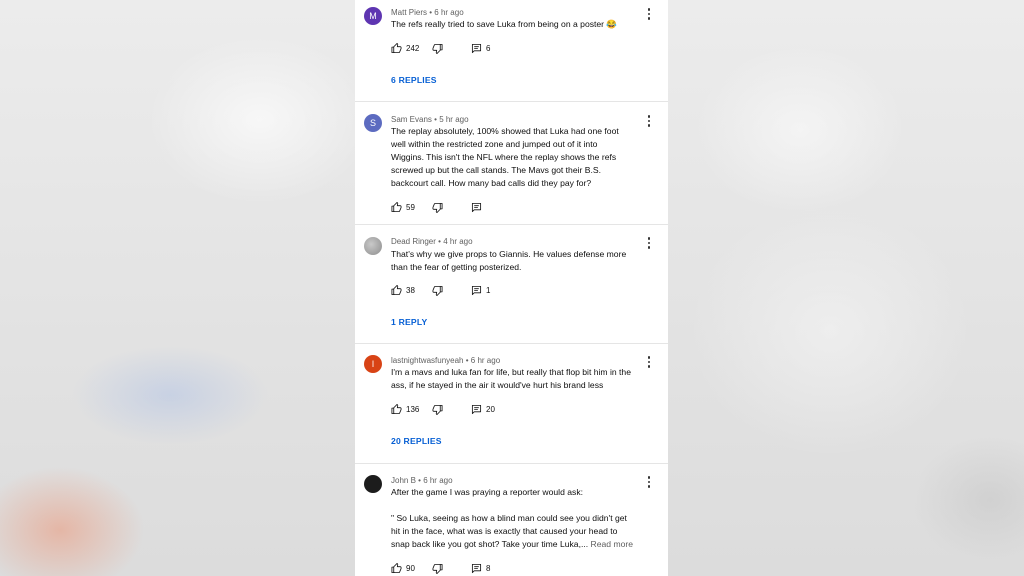  What do you see at coordinates (373, 16) in the screenshot?
I see `avatar: M` at bounding box center [373, 16].